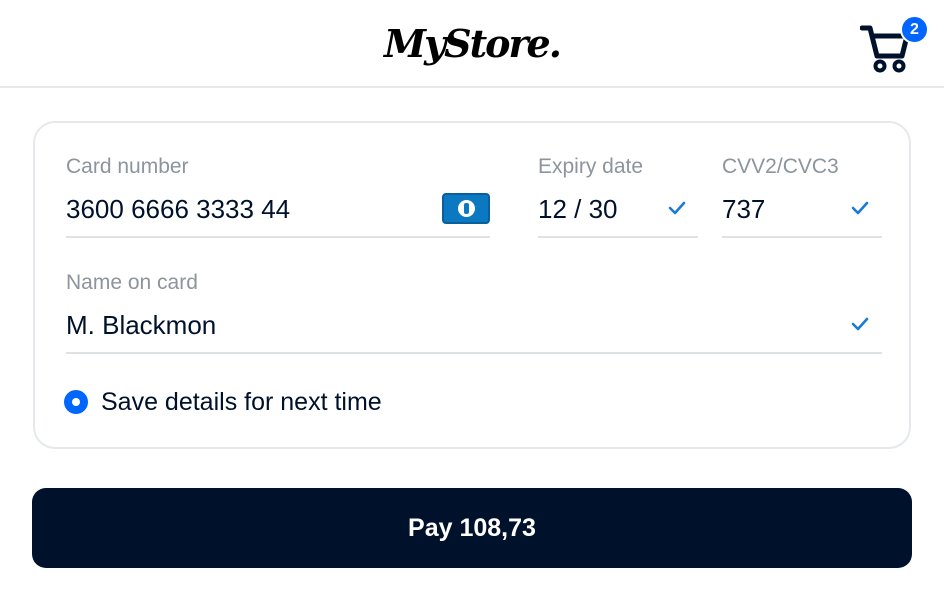  I want to click on name-on-card-label: Name on card, so click(132, 282).